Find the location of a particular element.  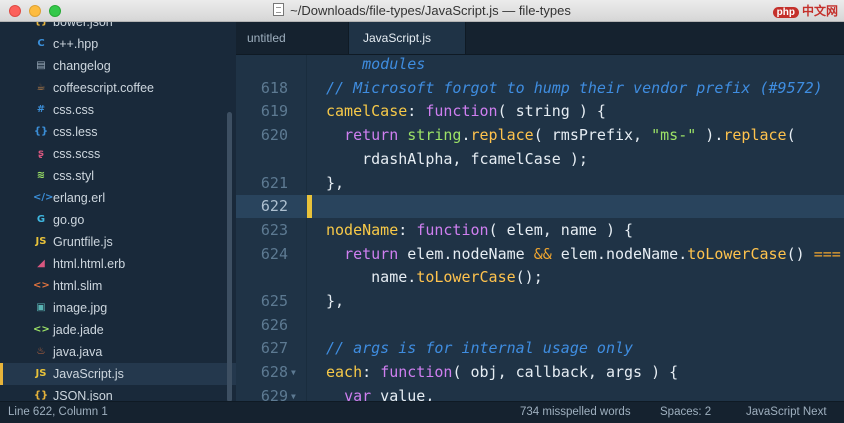

sidebar-item-label: jade.jade is located at coordinates (78, 330).